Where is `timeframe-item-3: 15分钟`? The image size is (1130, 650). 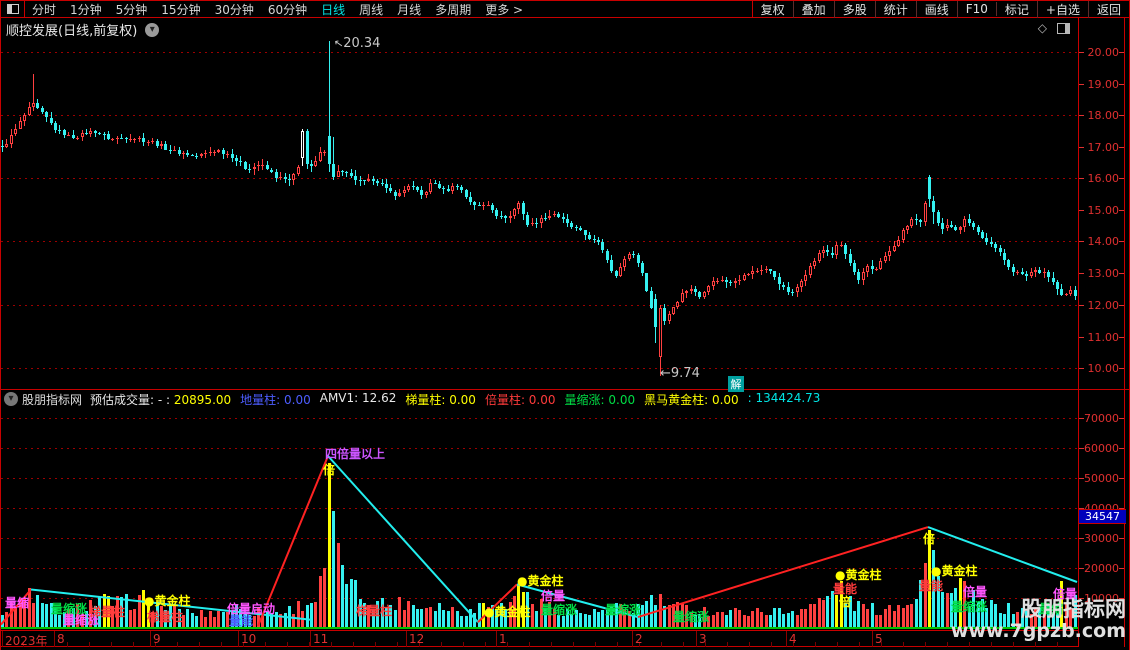
timeframe-item-3: 15分钟 is located at coordinates (180, 9).